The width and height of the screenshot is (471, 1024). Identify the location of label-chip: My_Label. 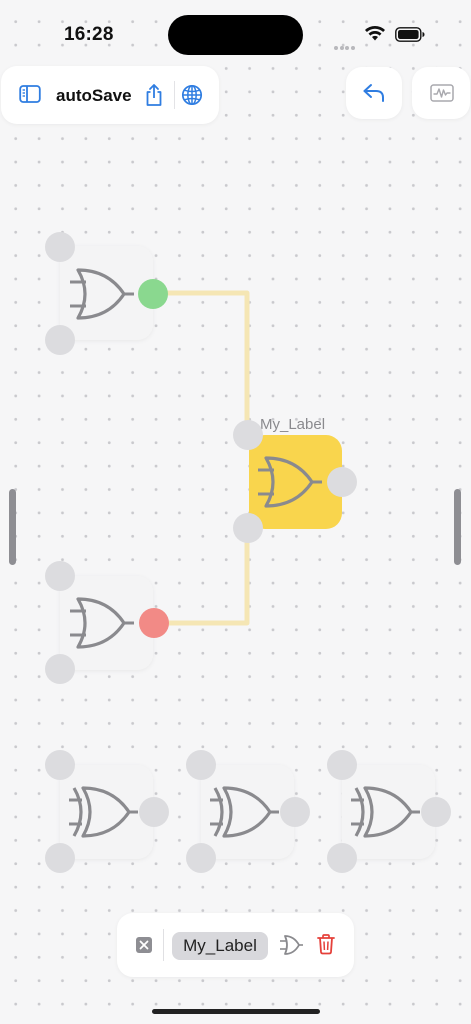
(220, 946).